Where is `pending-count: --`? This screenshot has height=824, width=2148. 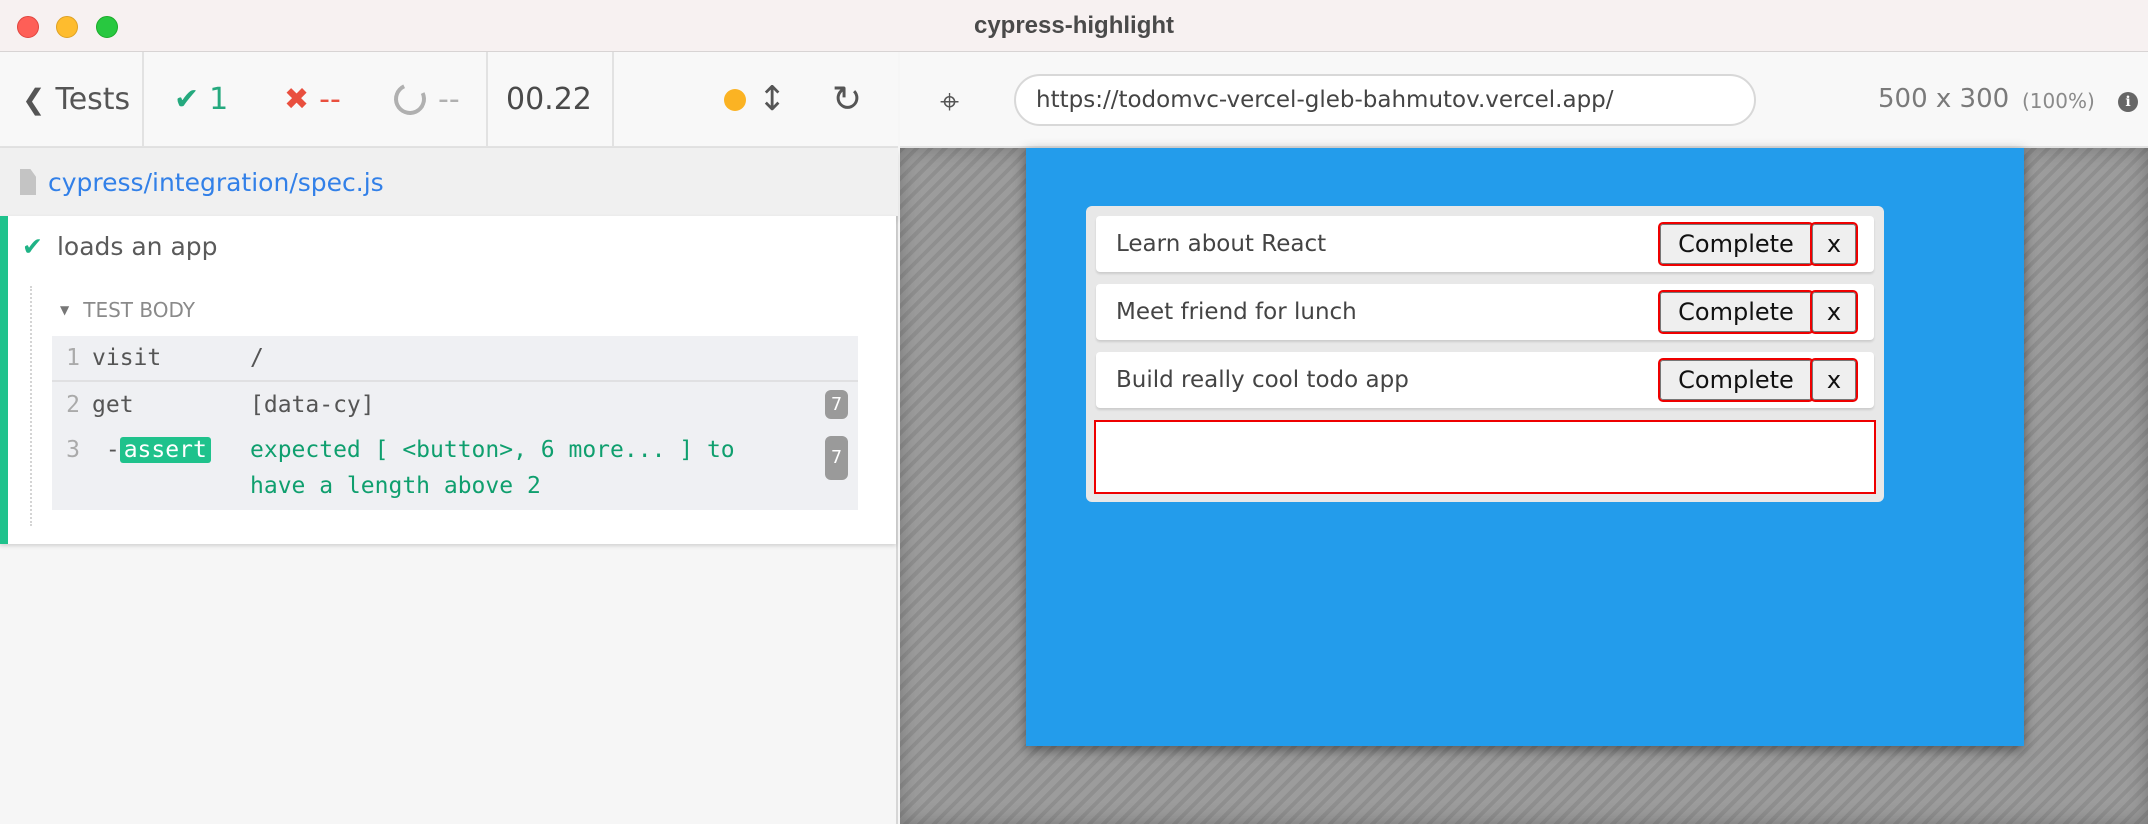
pending-count: -- is located at coordinates (424, 99).